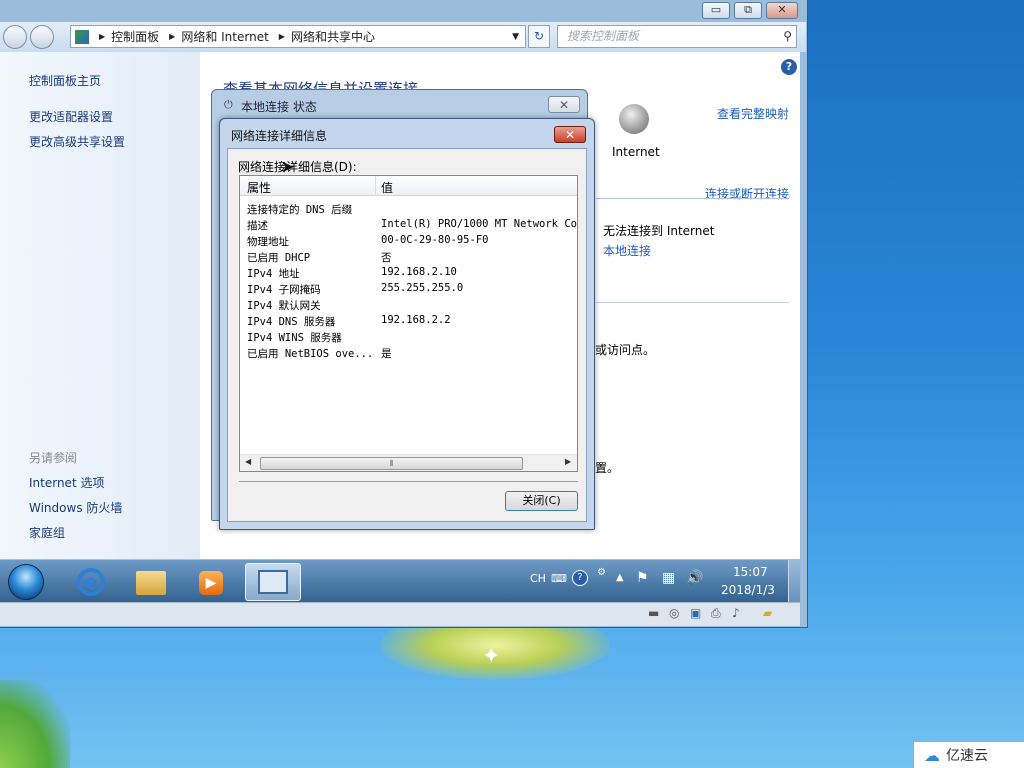 Image resolution: width=1024 pixels, height=768 pixels. Describe the element at coordinates (259, 187) in the screenshot. I see `column-header-property: 属性` at that location.